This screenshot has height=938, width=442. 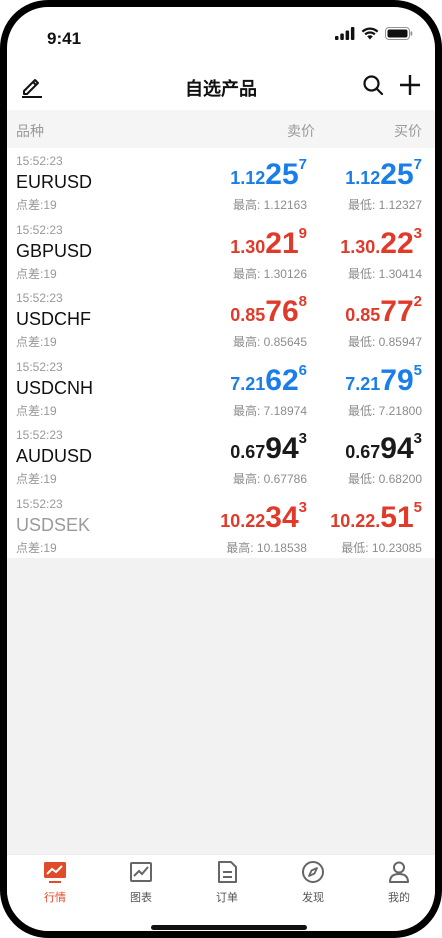 What do you see at coordinates (399, 898) in the screenshot?
I see `tab-label: 我的` at bounding box center [399, 898].